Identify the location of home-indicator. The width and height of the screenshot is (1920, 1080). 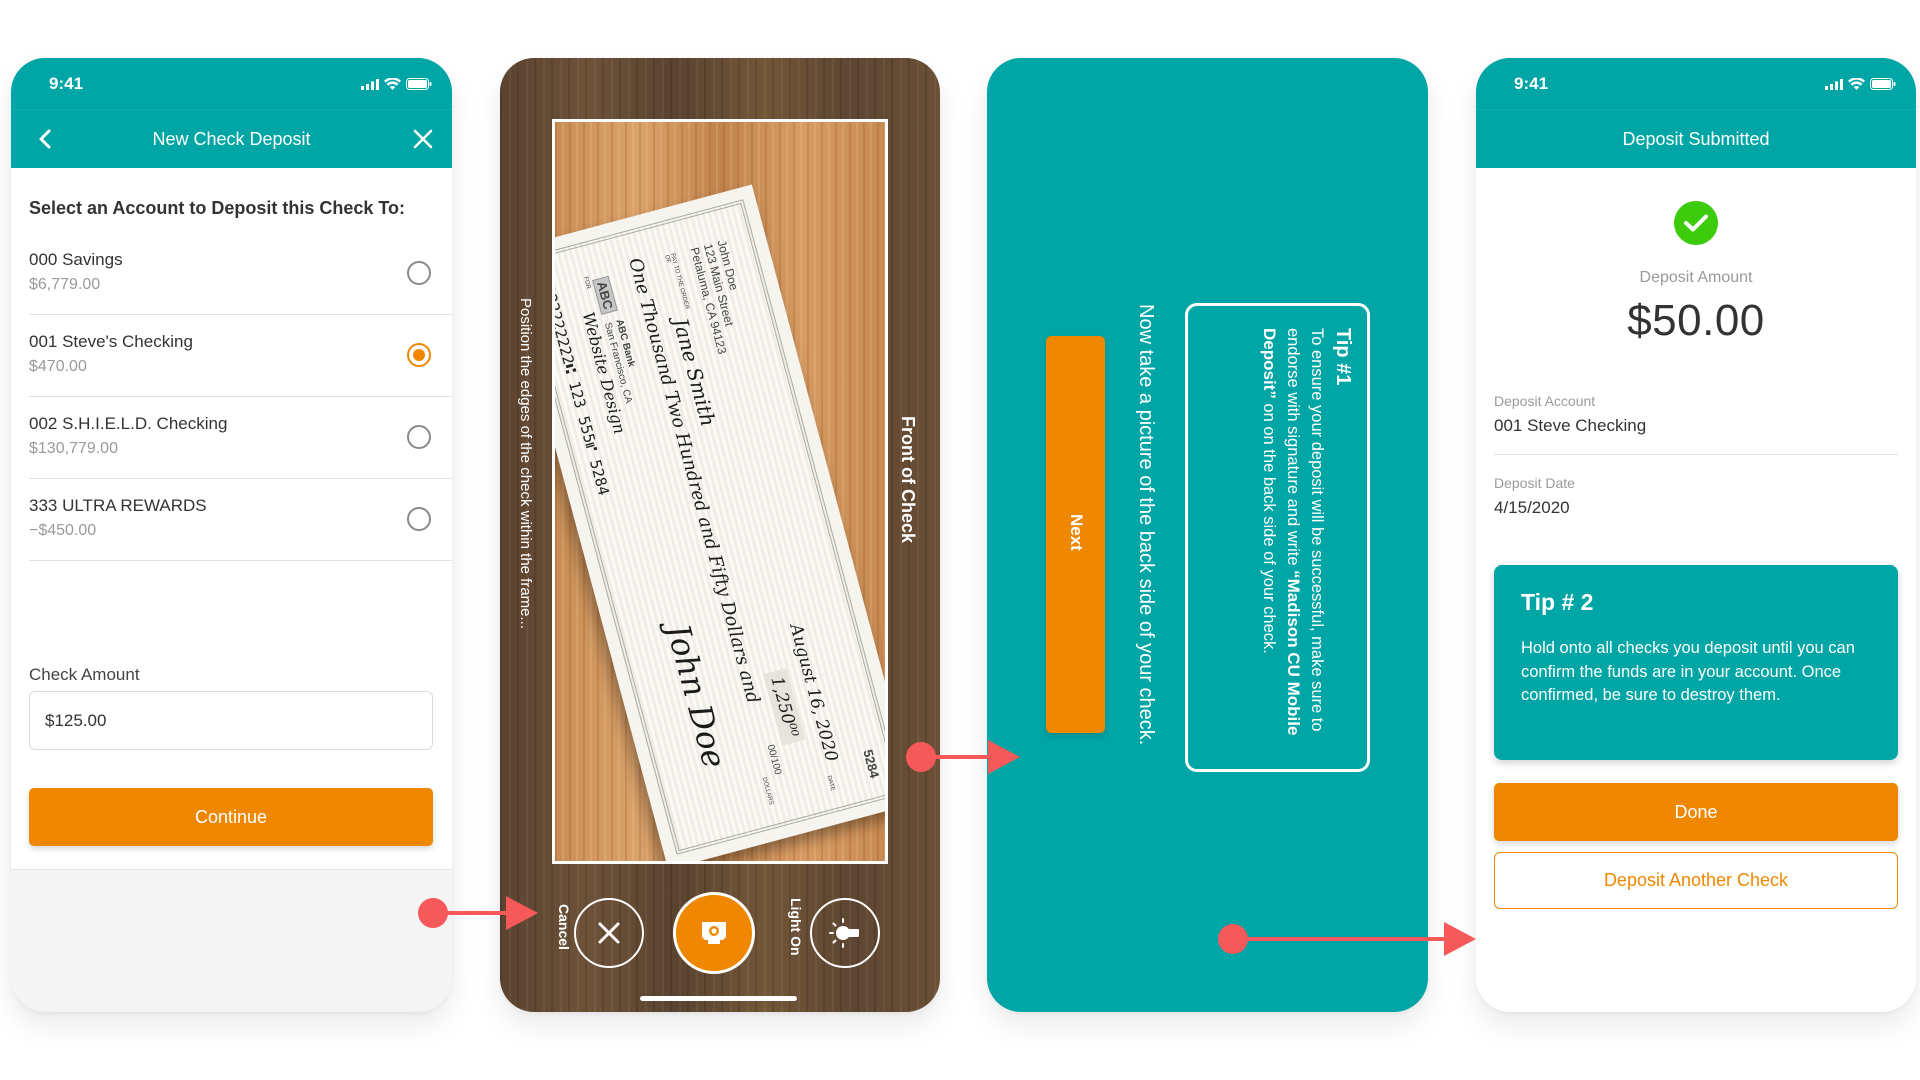
(718, 998).